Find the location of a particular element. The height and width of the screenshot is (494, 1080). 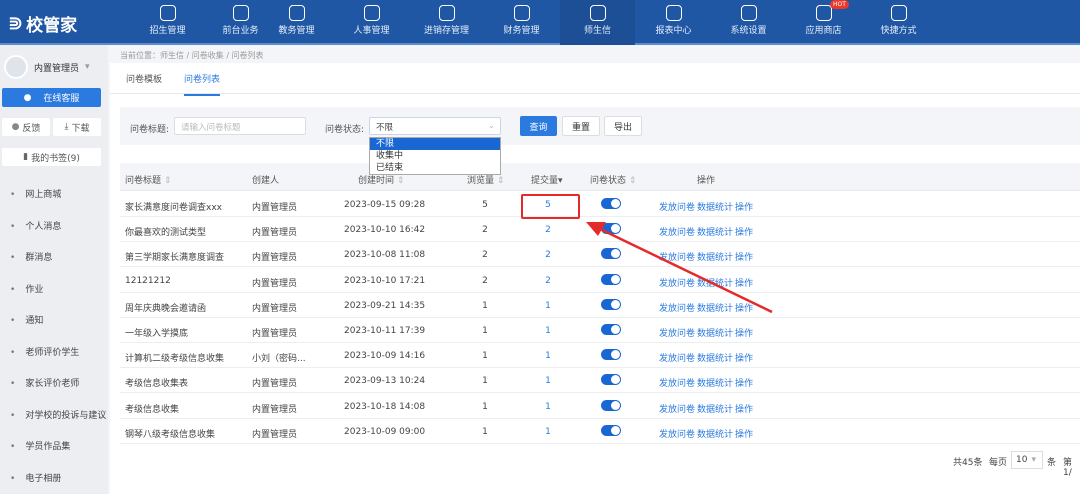

feedback-button: ● 反馈 is located at coordinates (26, 127).